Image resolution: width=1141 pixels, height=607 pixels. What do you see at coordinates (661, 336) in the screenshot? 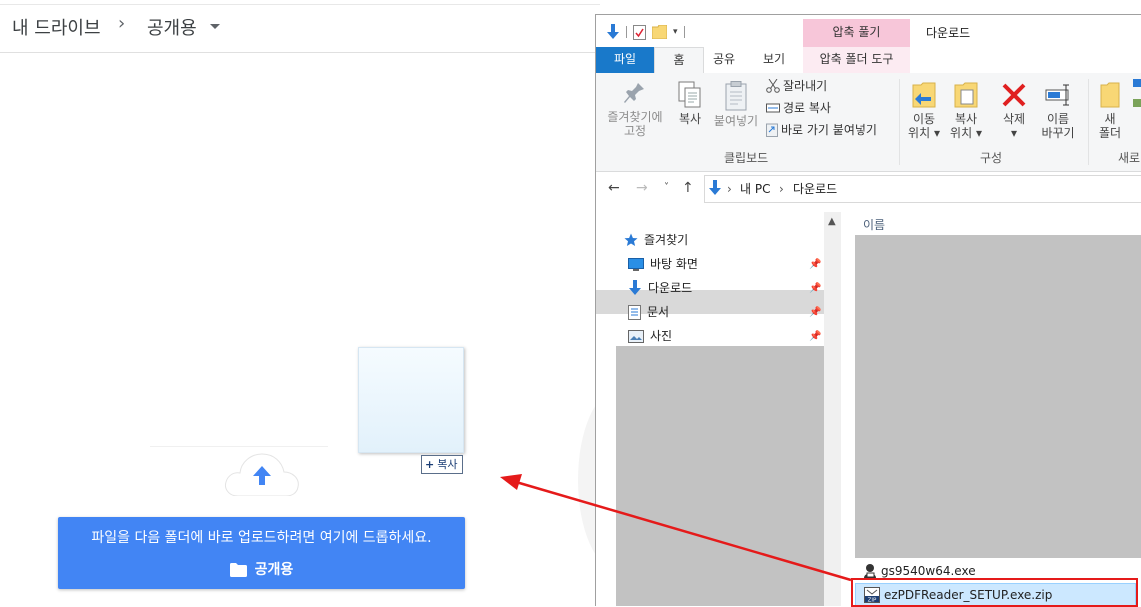
I see `nav-label-pictures: 사진` at bounding box center [661, 336].